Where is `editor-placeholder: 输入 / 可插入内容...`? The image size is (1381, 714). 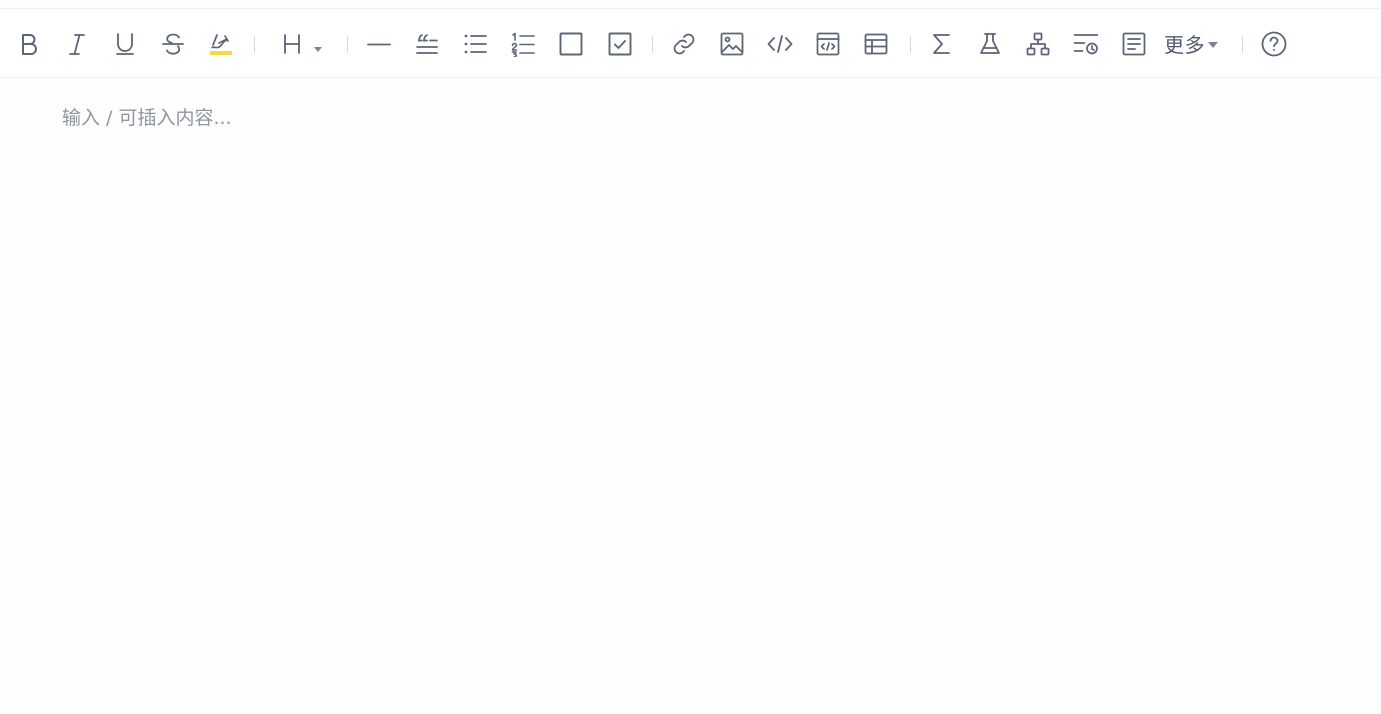
editor-placeholder: 输入 / 可插入内容... is located at coordinates (147, 118).